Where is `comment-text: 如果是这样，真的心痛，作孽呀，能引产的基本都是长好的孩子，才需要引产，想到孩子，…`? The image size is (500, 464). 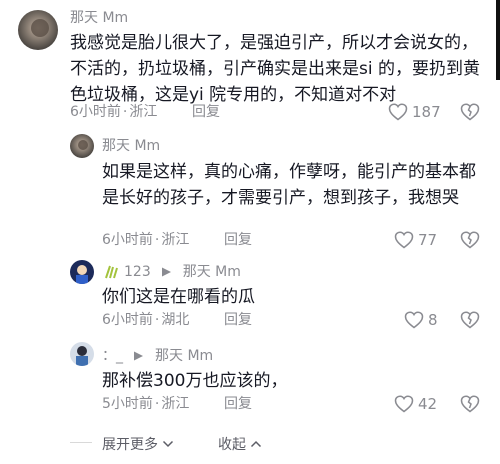
comment-text: 如果是这样，真的心痛，作孽呀，能引产的基本都是长好的孩子，才需要引产，想到孩子，… is located at coordinates (289, 185).